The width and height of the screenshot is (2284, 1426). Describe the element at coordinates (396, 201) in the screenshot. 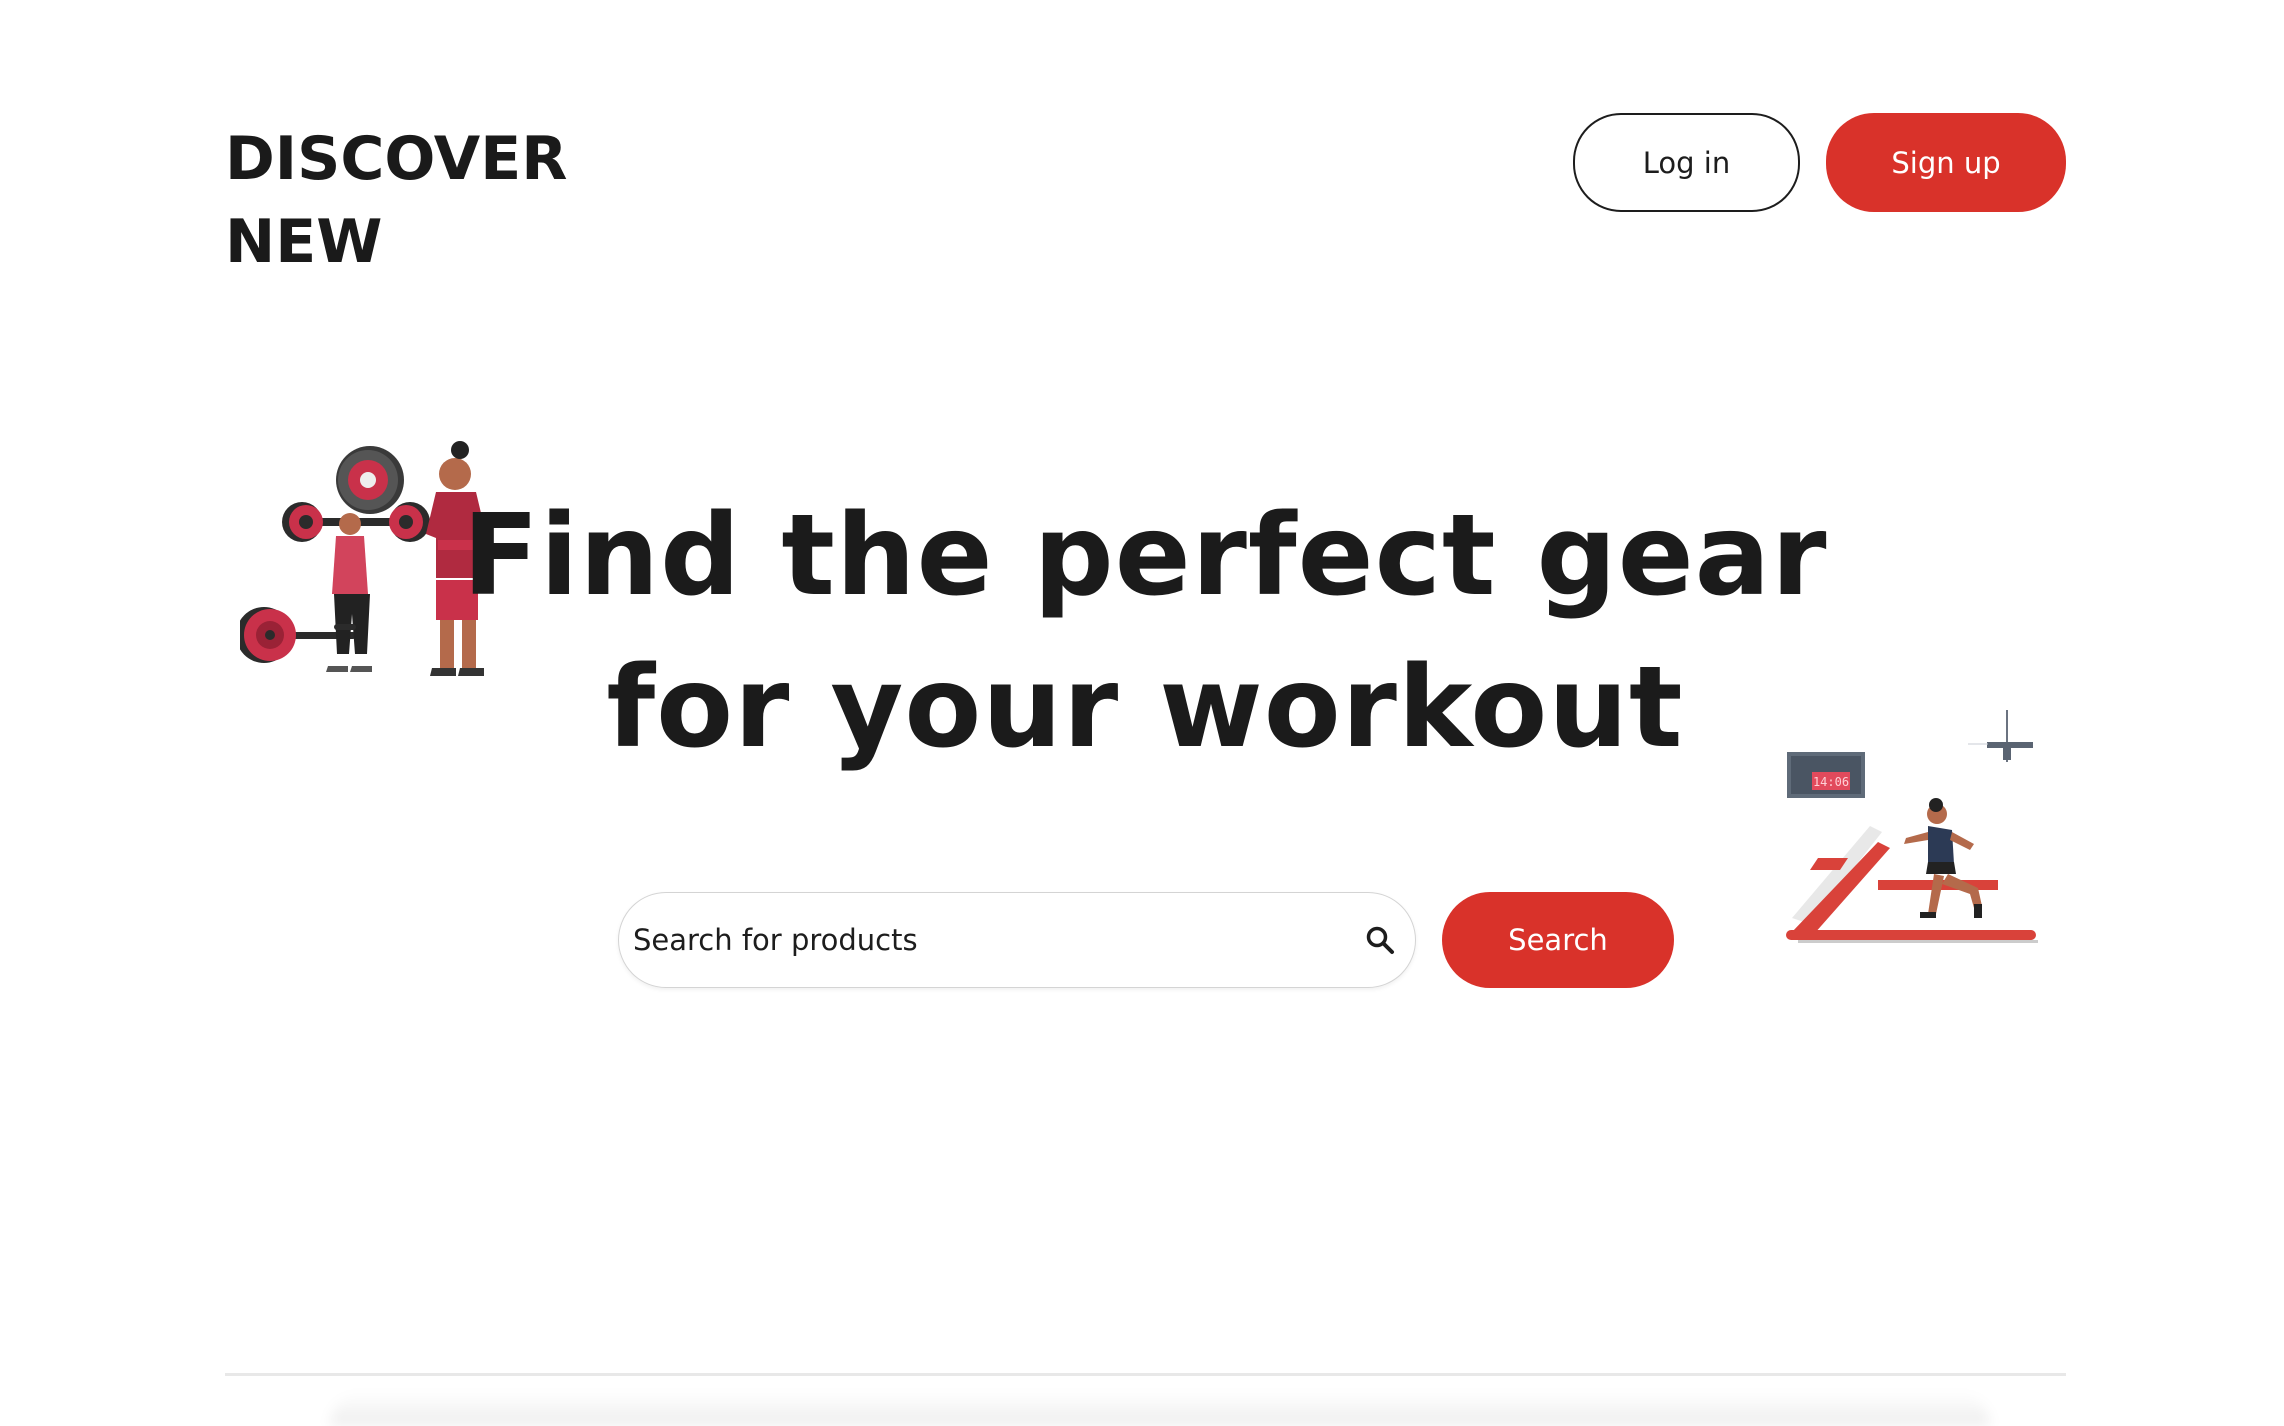

I see `site-logo: DISCOVER NEW` at that location.